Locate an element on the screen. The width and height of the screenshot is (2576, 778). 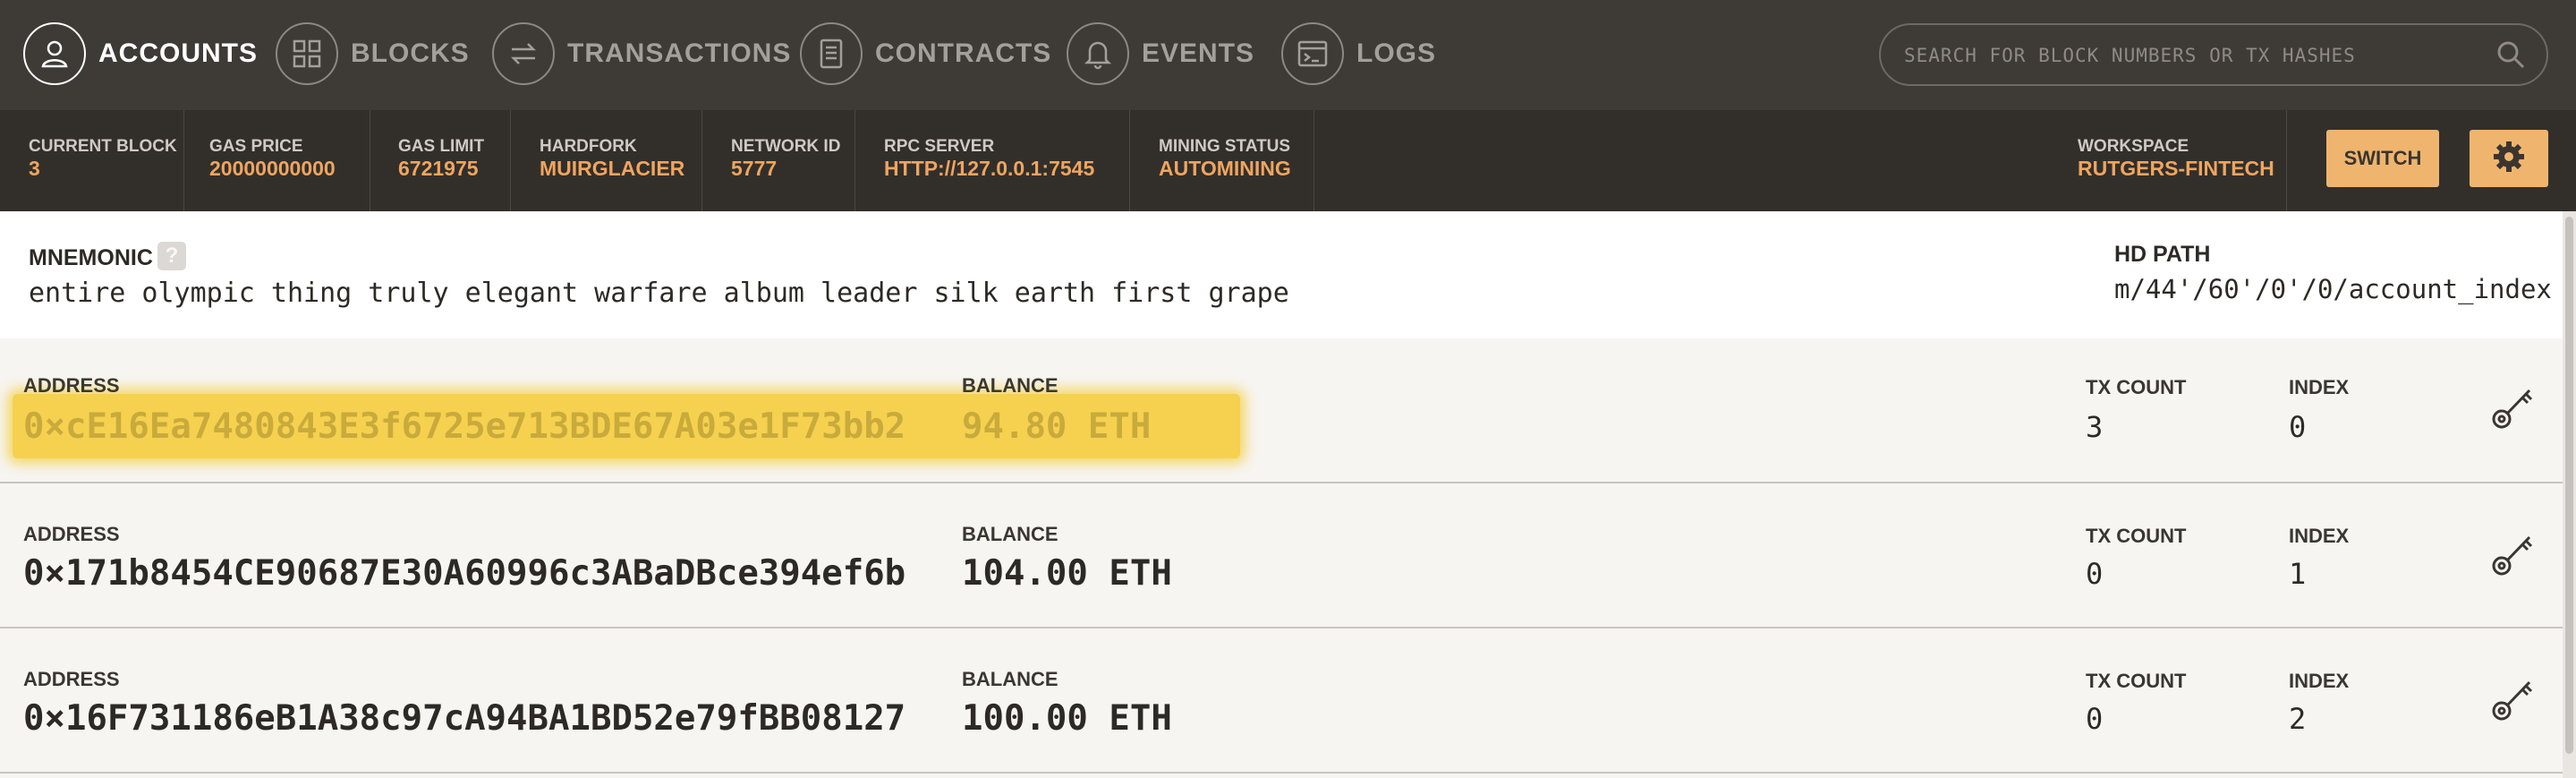
account-icon is located at coordinates (54, 53).